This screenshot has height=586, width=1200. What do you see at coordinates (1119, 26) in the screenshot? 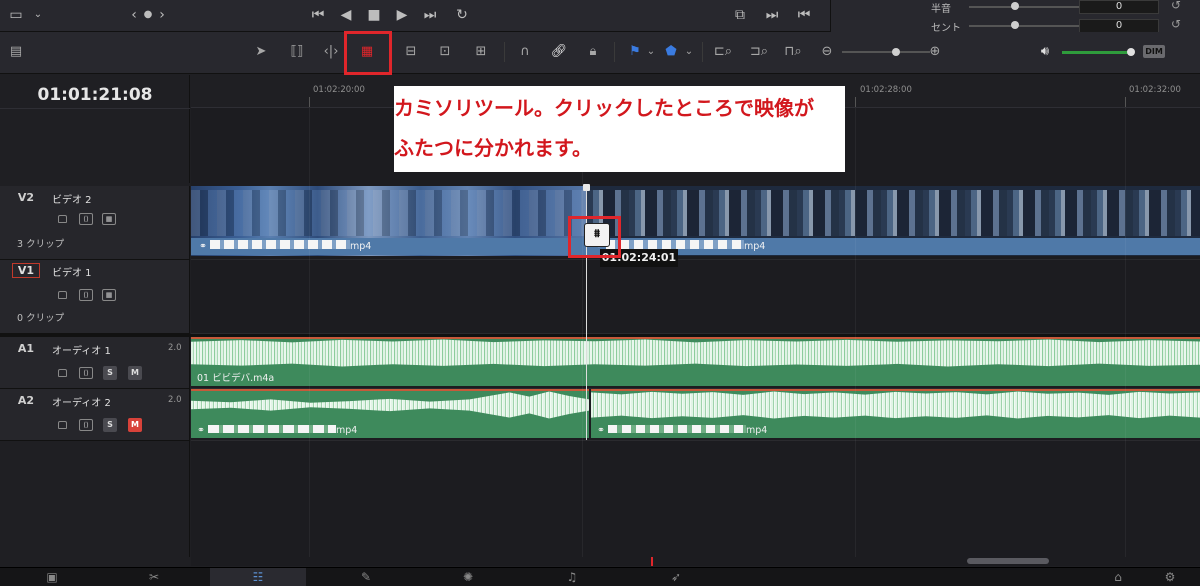
I see `cent-value: 0` at bounding box center [1119, 26].